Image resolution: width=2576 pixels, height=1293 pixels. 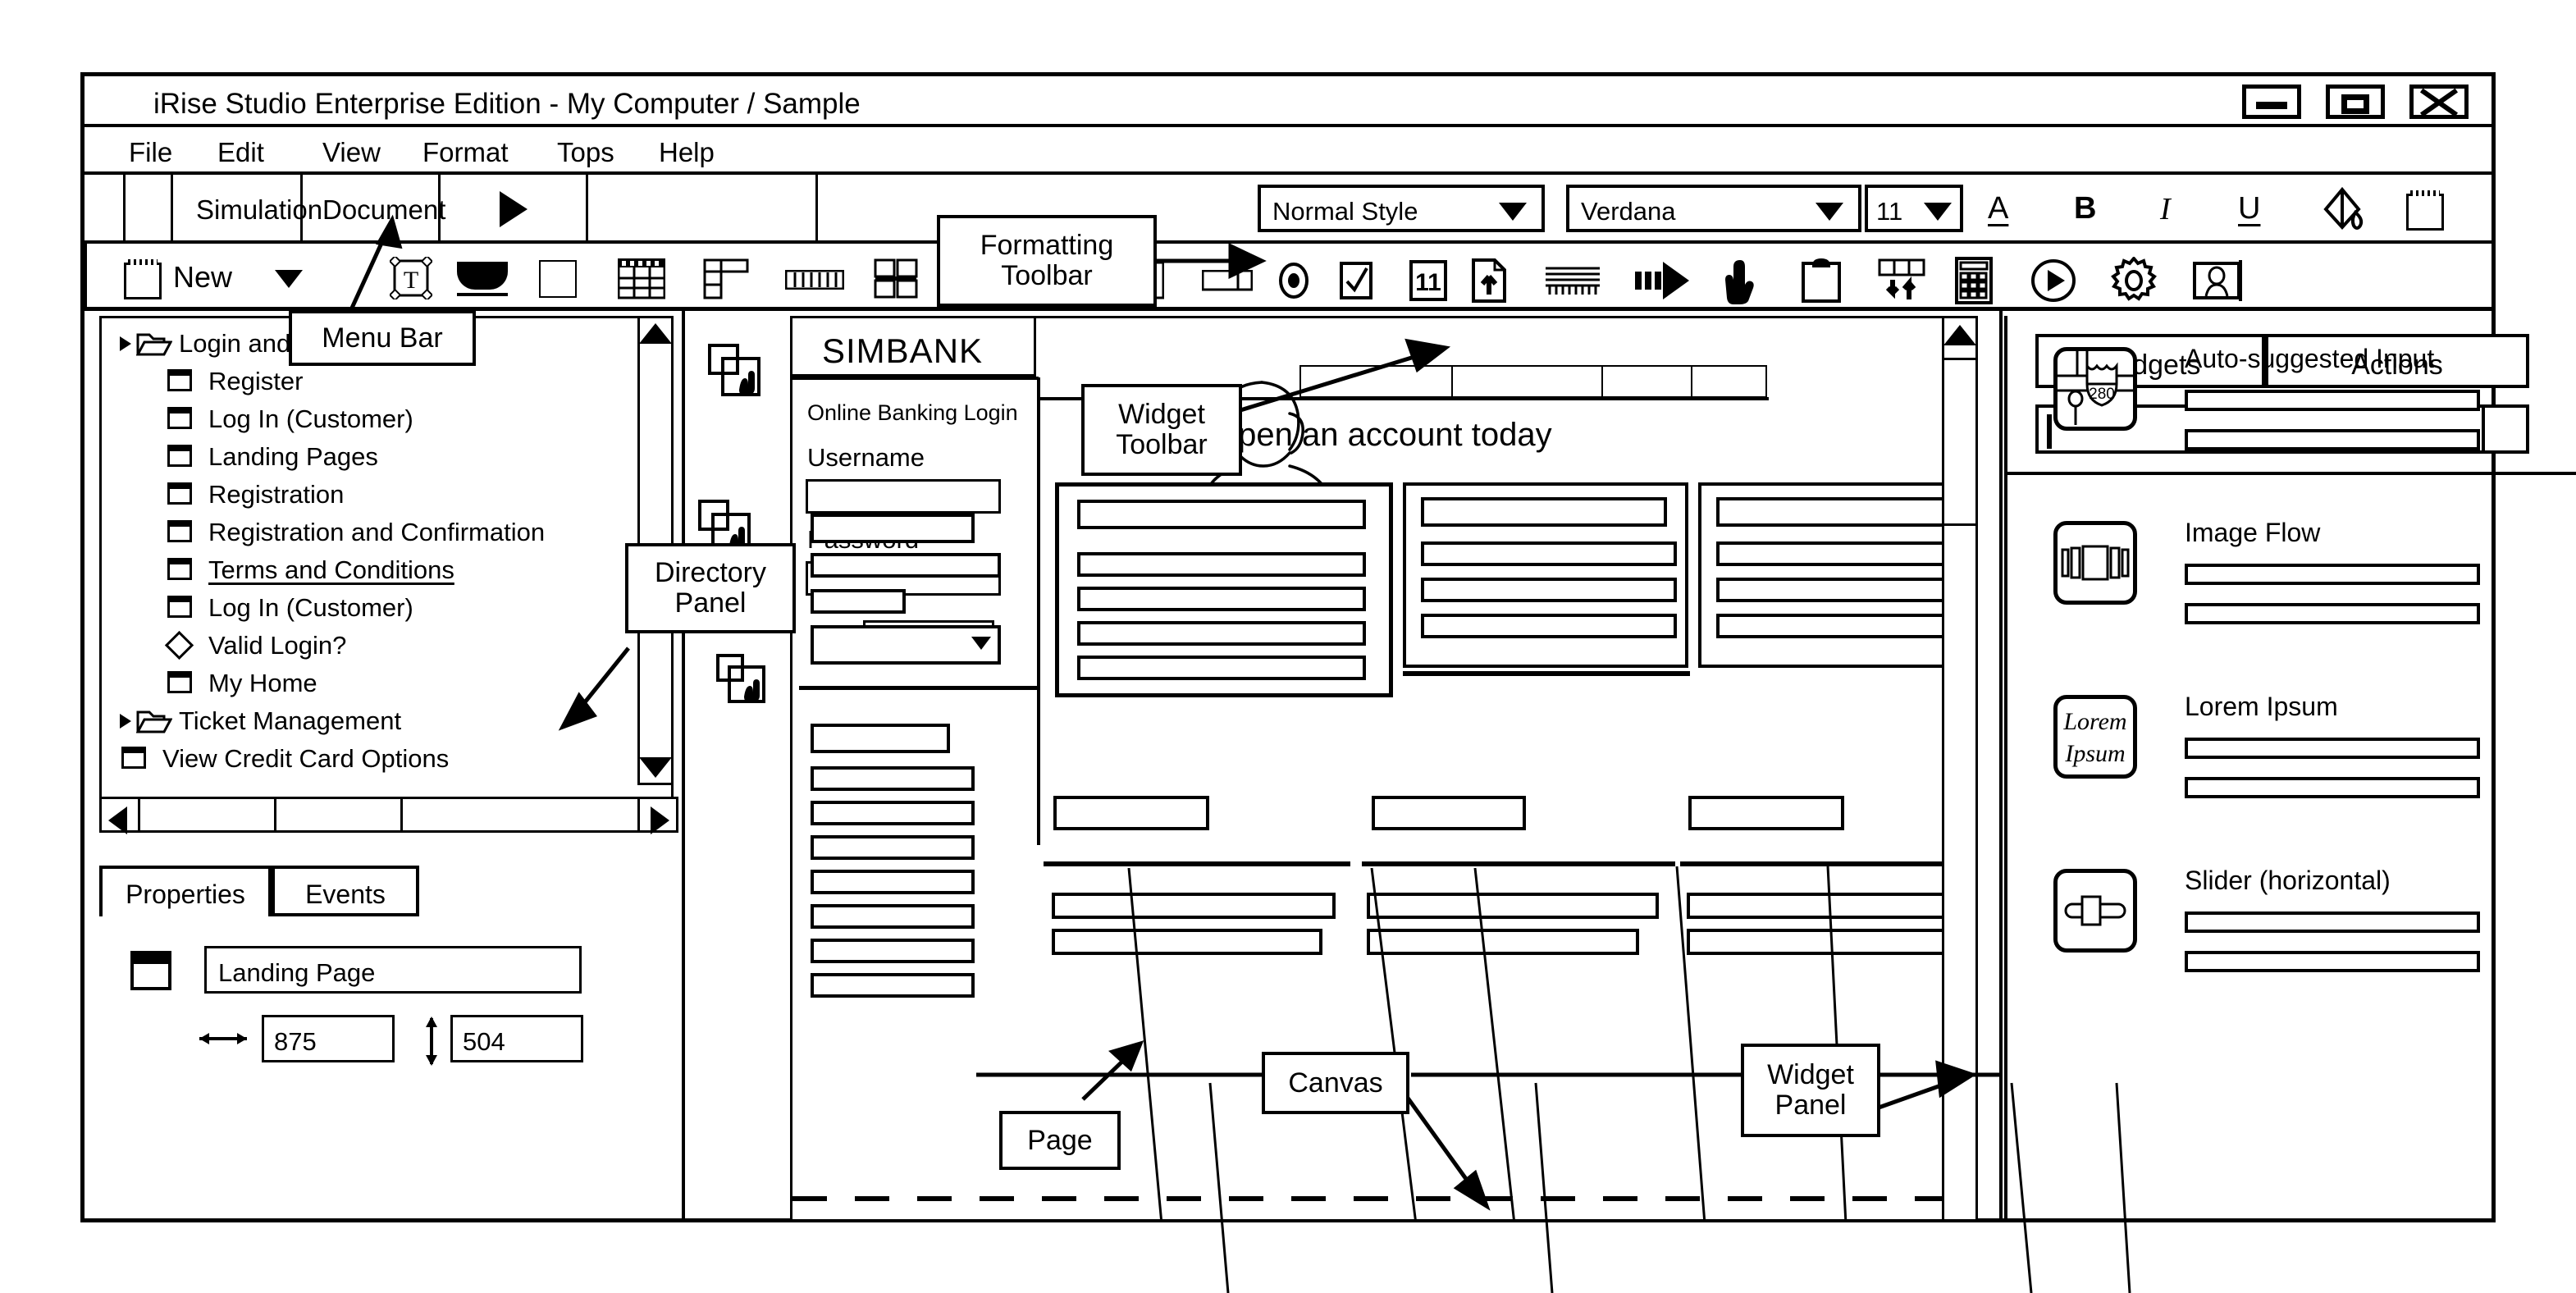 What do you see at coordinates (118, 820) in the screenshot?
I see `scroll-left-icon` at bounding box center [118, 820].